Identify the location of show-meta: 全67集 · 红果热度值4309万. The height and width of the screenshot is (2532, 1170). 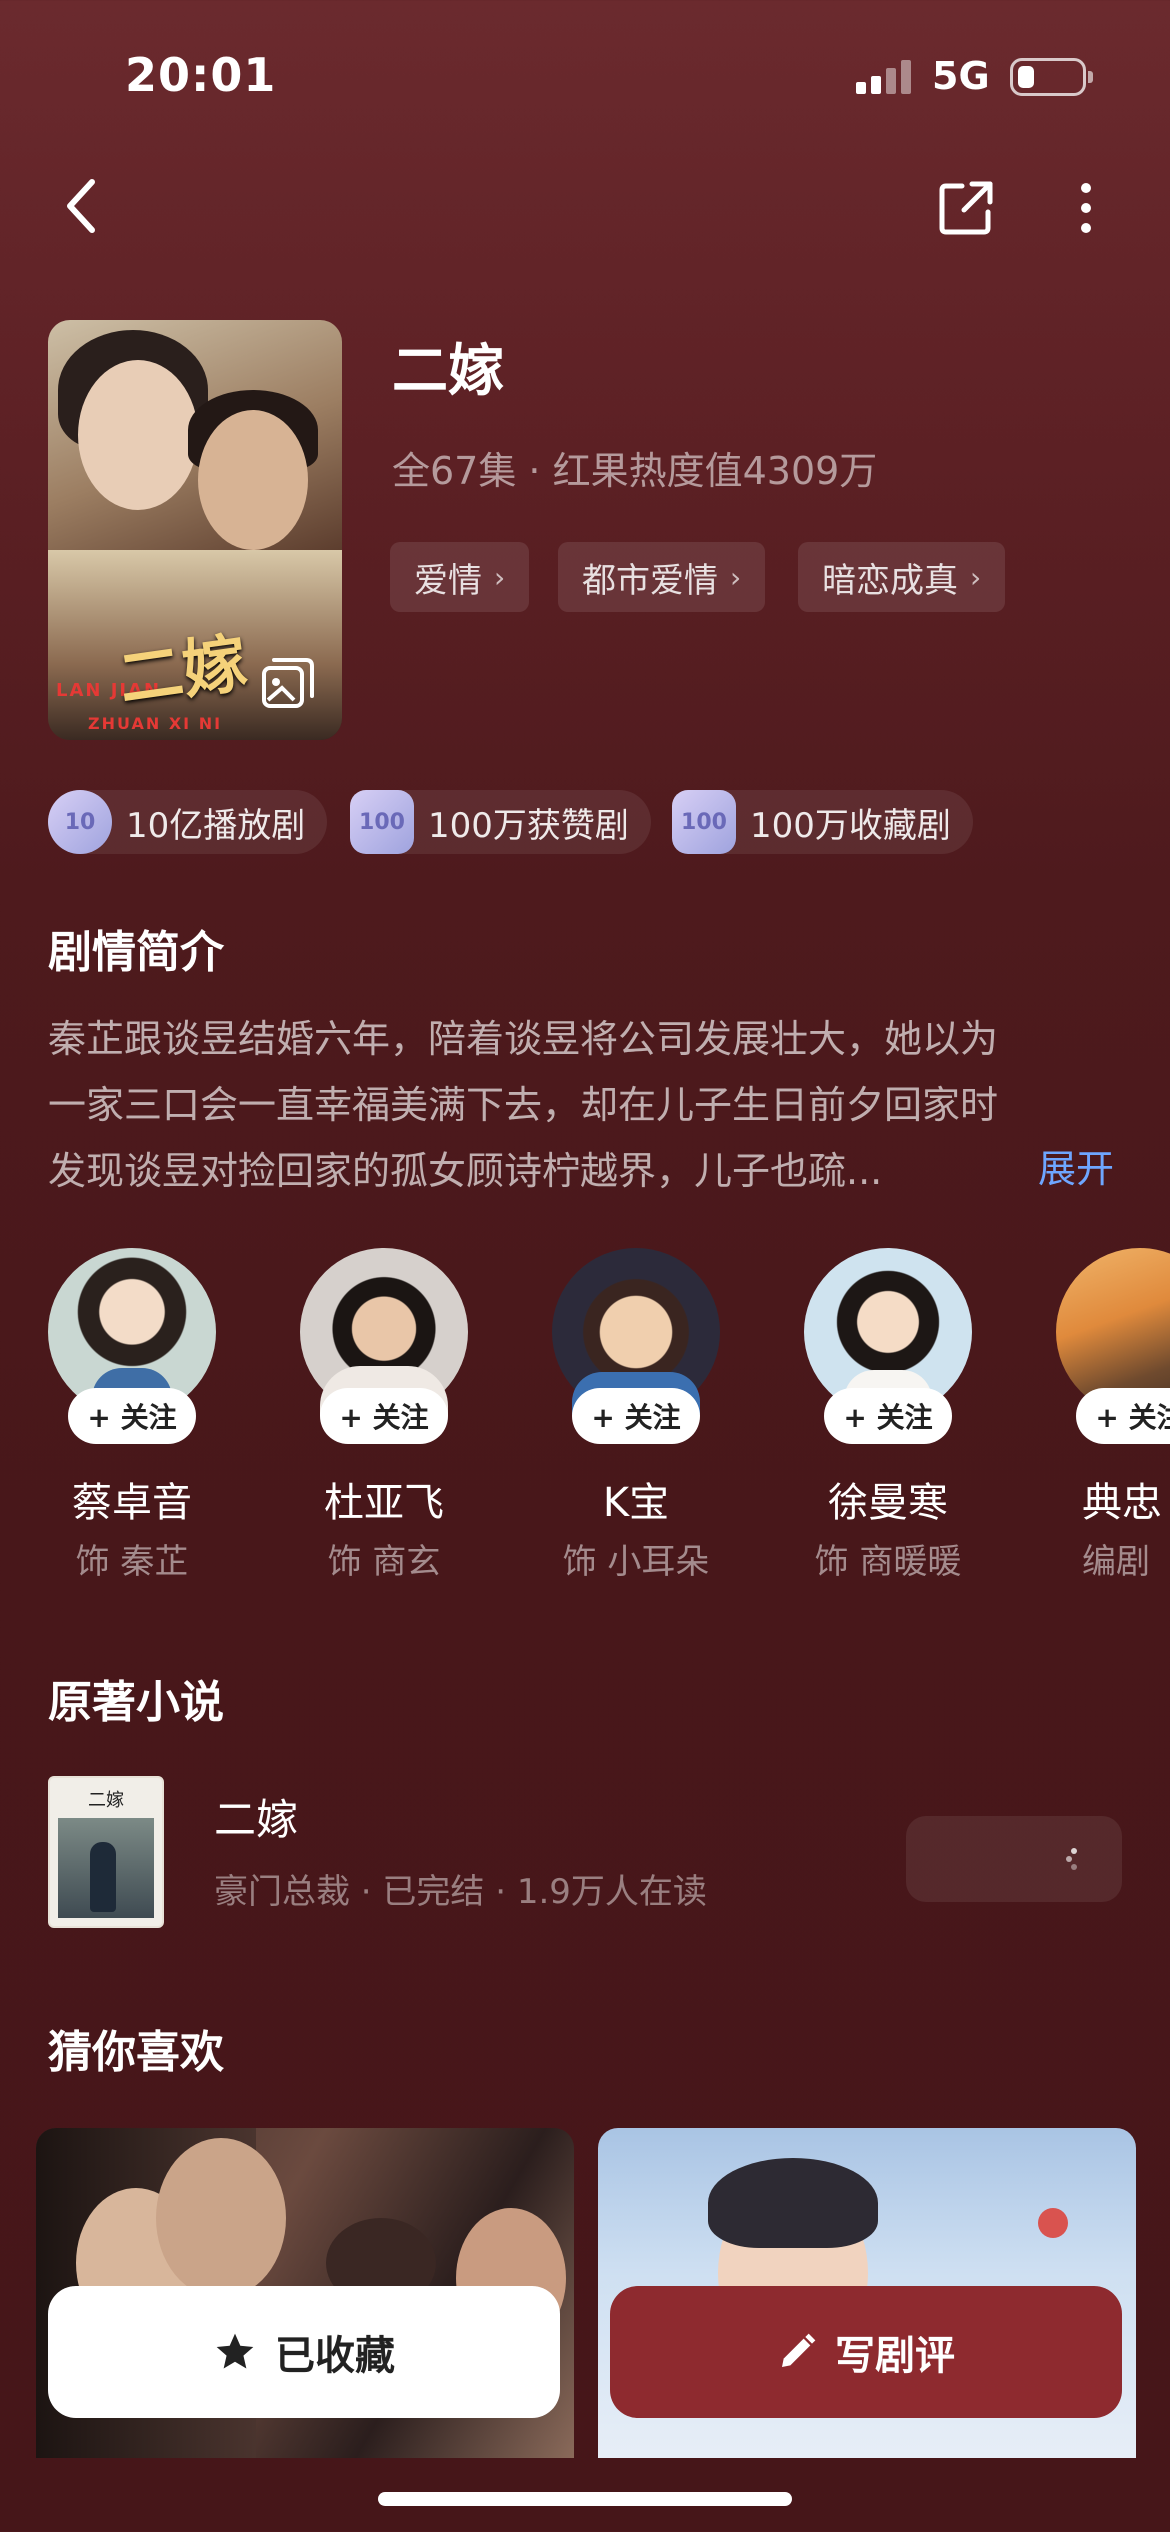
(635, 471).